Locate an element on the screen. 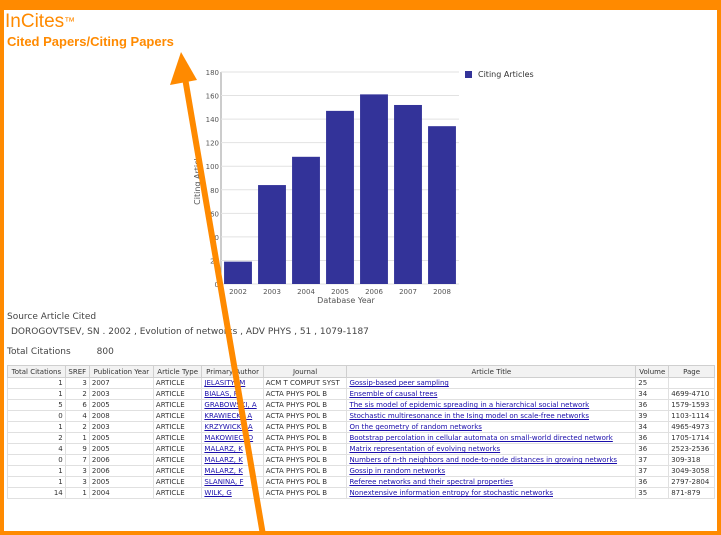 The height and width of the screenshot is (535, 721). arrow-shaft is located at coordinates (223, 303).